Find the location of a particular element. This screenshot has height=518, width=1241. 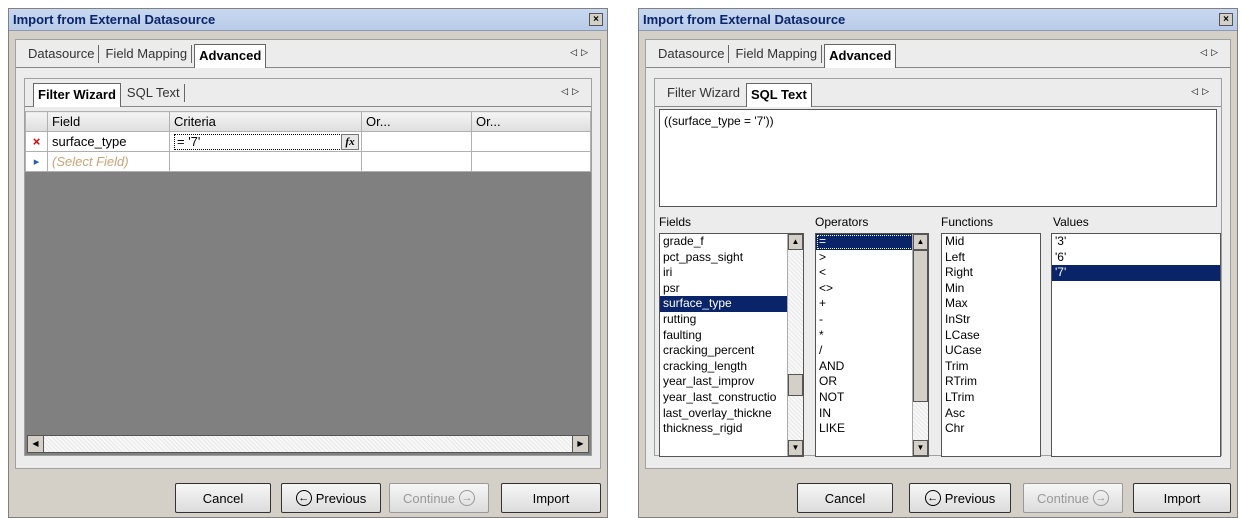

list-item: surface_type is located at coordinates (731, 304).